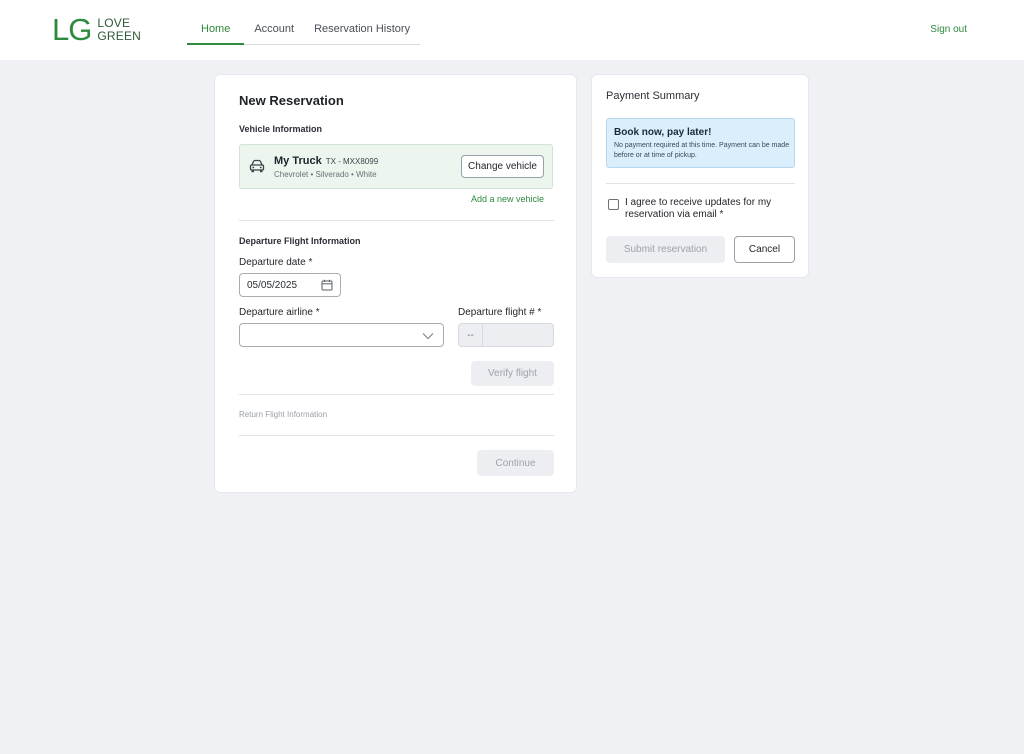 The height and width of the screenshot is (754, 1024). What do you see at coordinates (281, 129) in the screenshot?
I see `vehicle-section-heading: Vehicle Information` at bounding box center [281, 129].